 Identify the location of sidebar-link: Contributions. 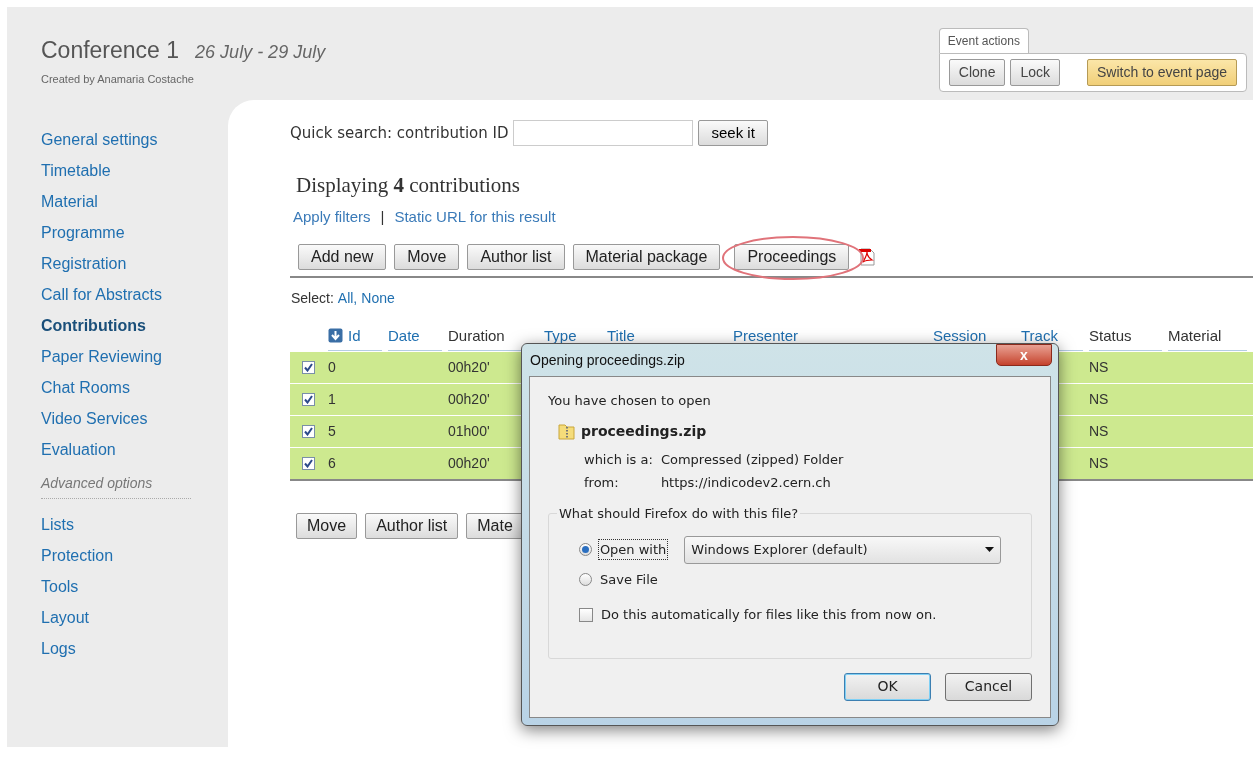
(134, 325).